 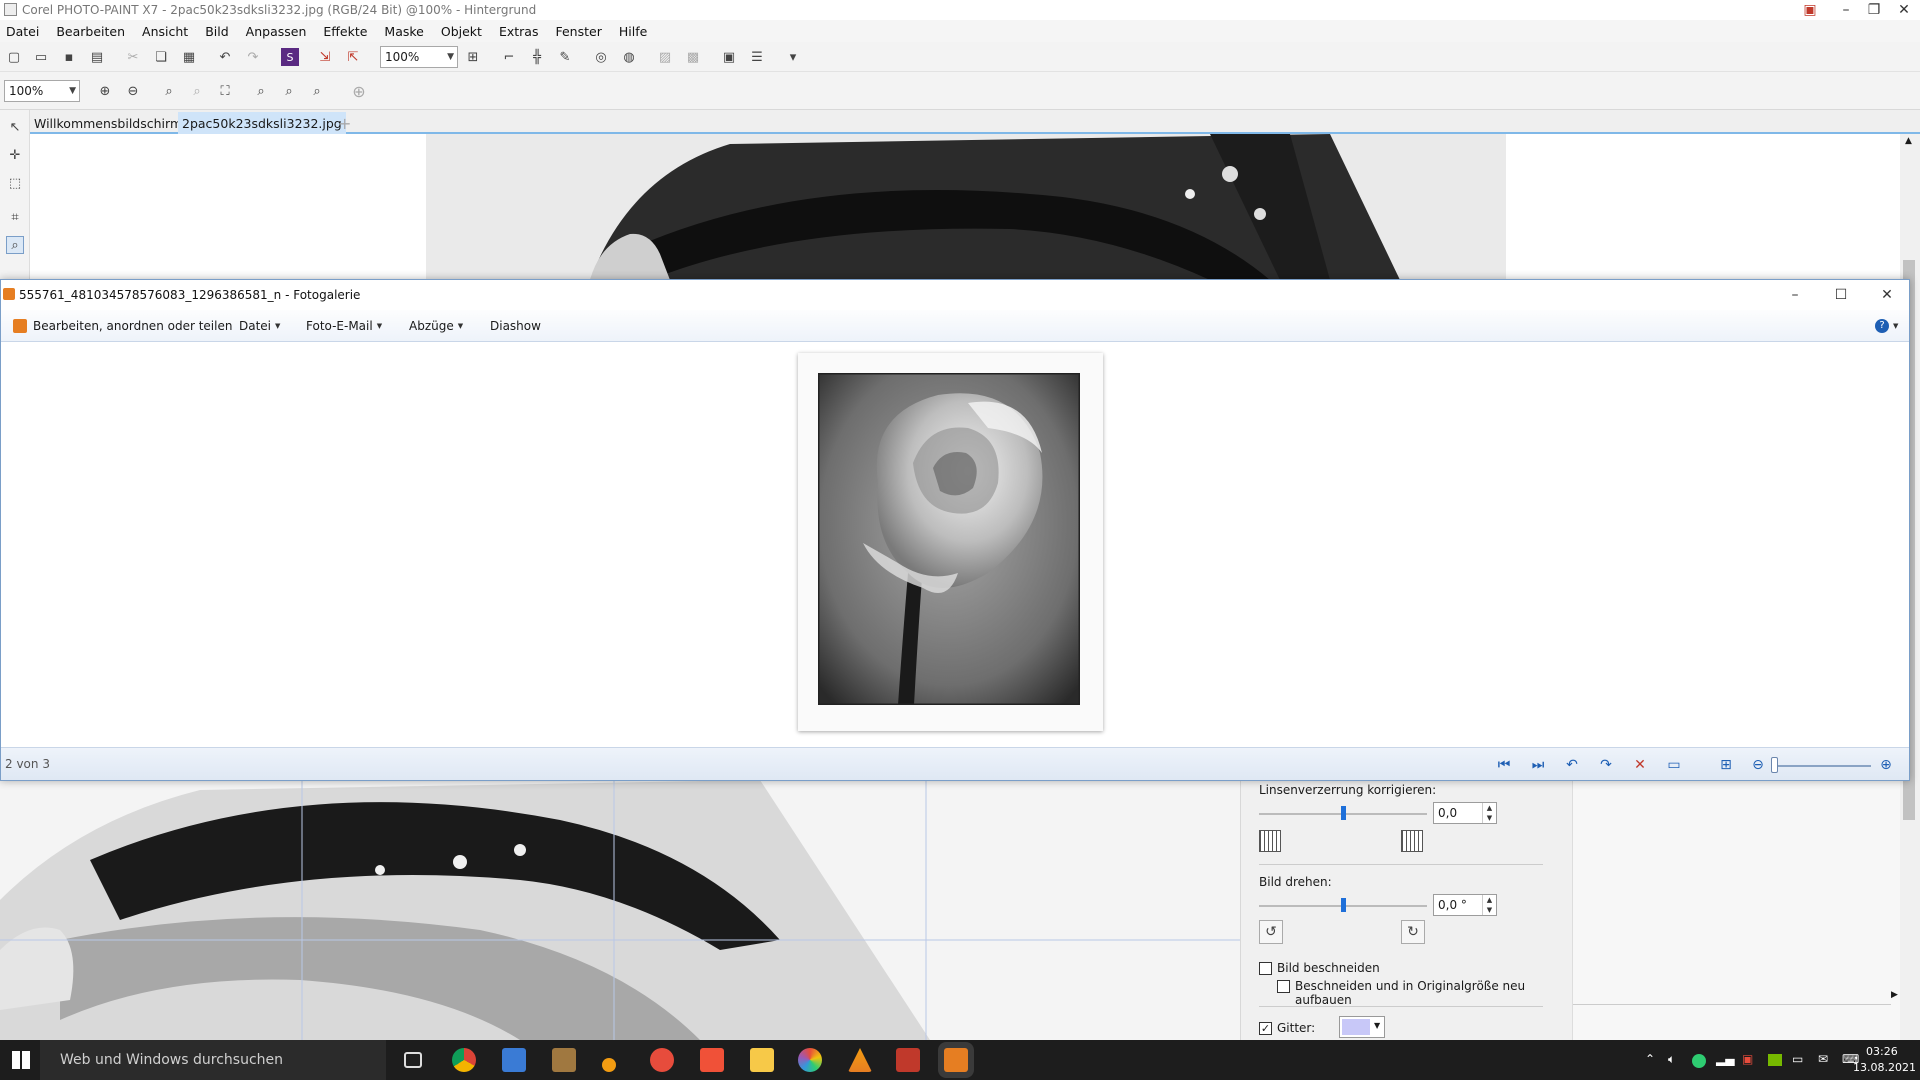 I want to click on paste-icon: ▦, so click(x=189, y=57).